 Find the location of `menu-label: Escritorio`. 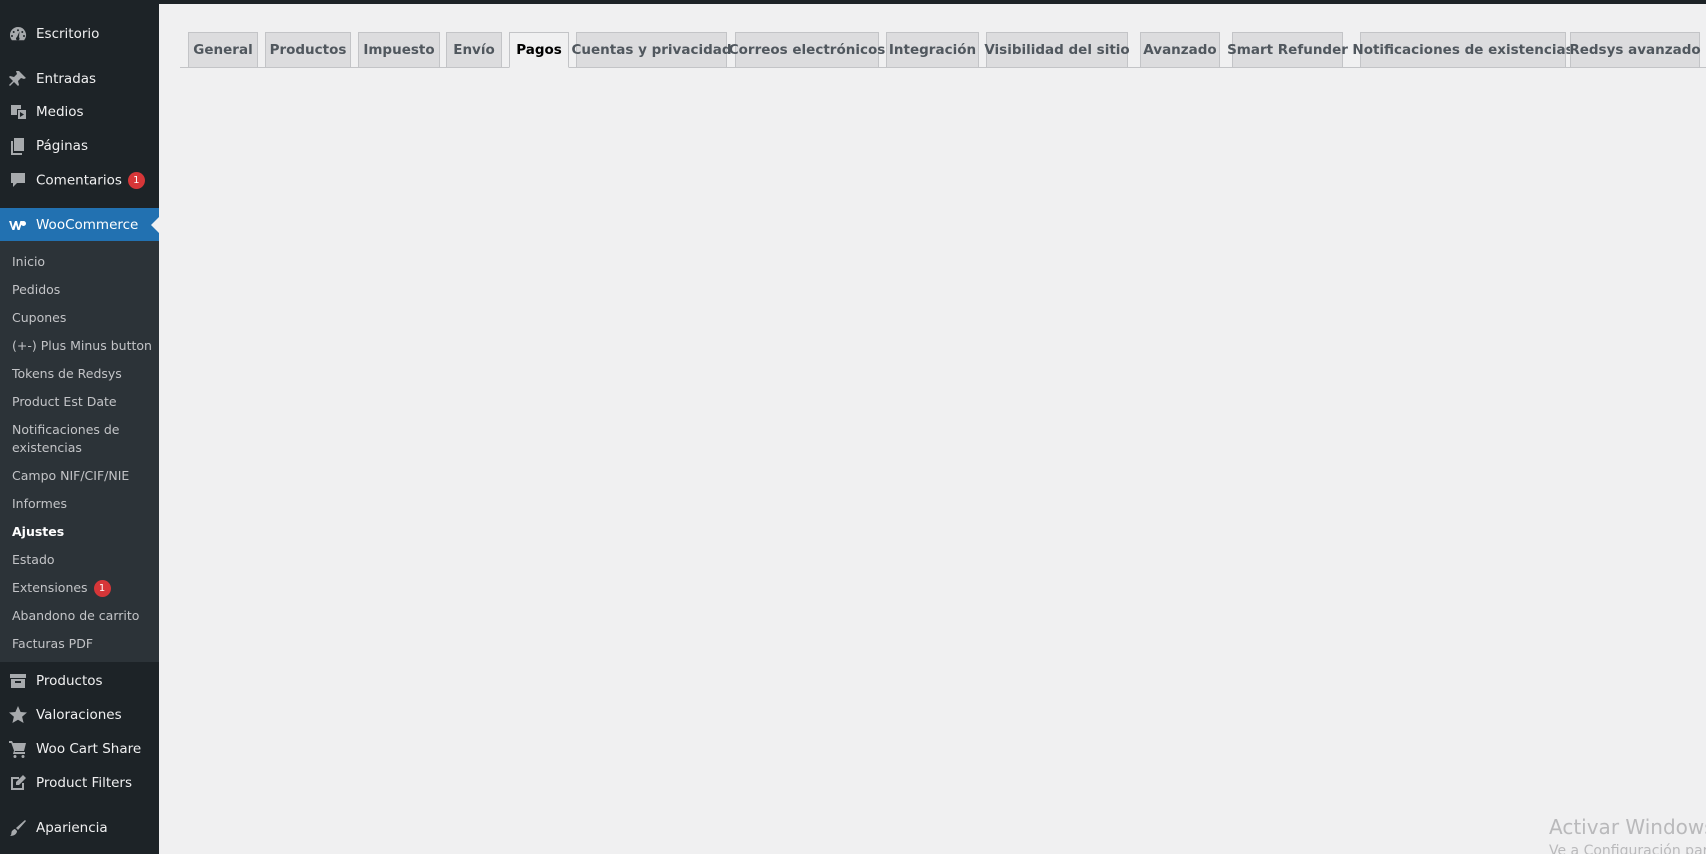

menu-label: Escritorio is located at coordinates (68, 34).